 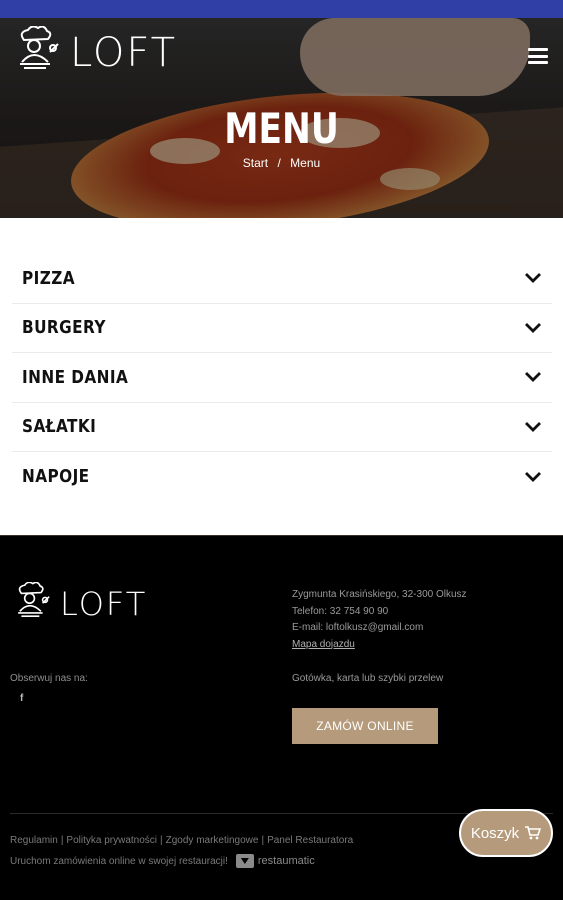 What do you see at coordinates (111, 840) in the screenshot?
I see `link-privacy-policy: Polityka prywatności` at bounding box center [111, 840].